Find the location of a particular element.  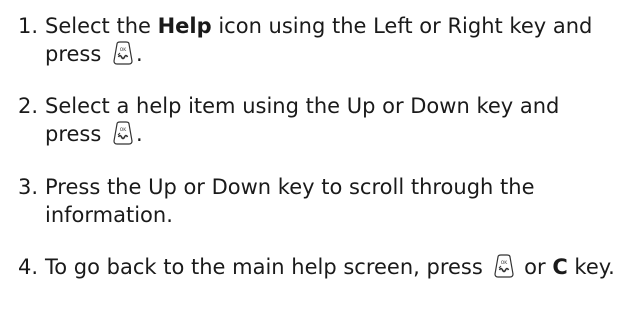

step-number: 2. is located at coordinates (28, 106).